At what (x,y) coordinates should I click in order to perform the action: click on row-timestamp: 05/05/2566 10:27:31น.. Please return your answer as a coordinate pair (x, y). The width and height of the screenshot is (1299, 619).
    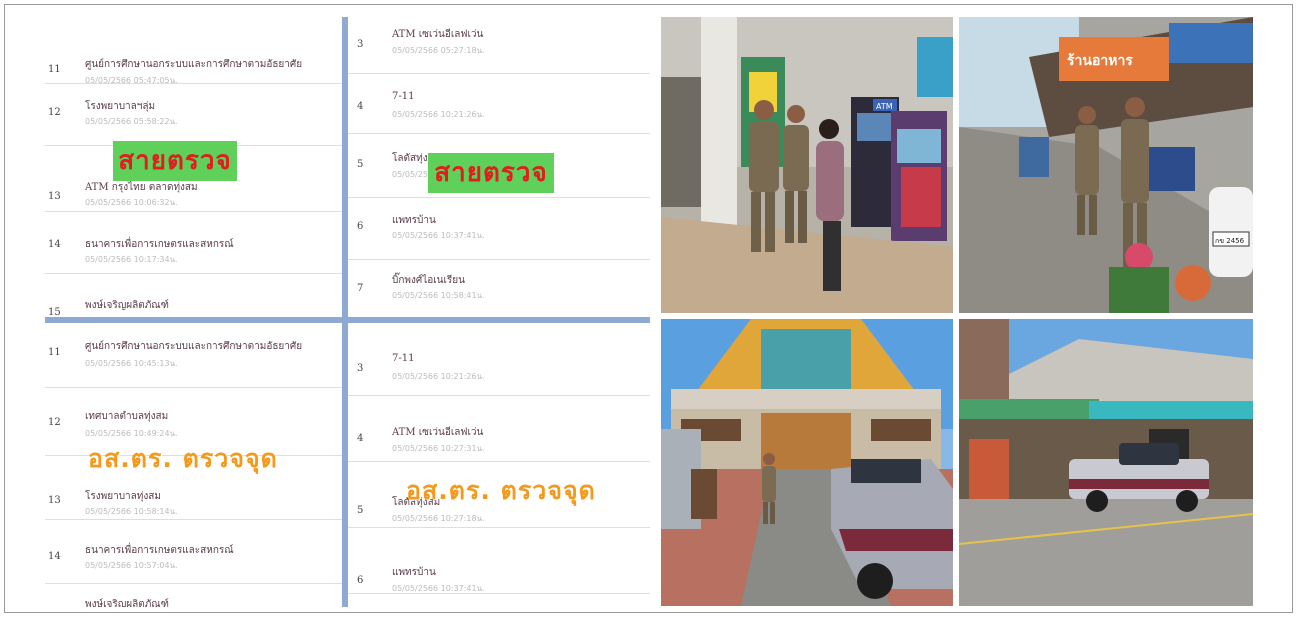
    Looking at the image, I should click on (438, 448).